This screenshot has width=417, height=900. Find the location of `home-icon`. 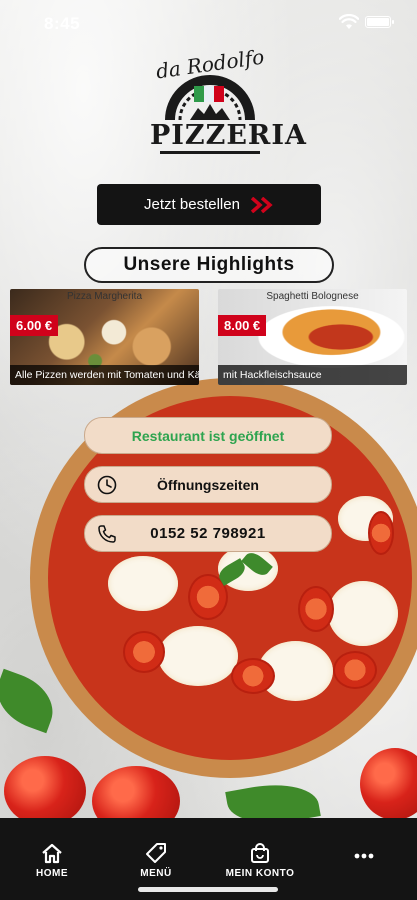

home-icon is located at coordinates (52, 853).